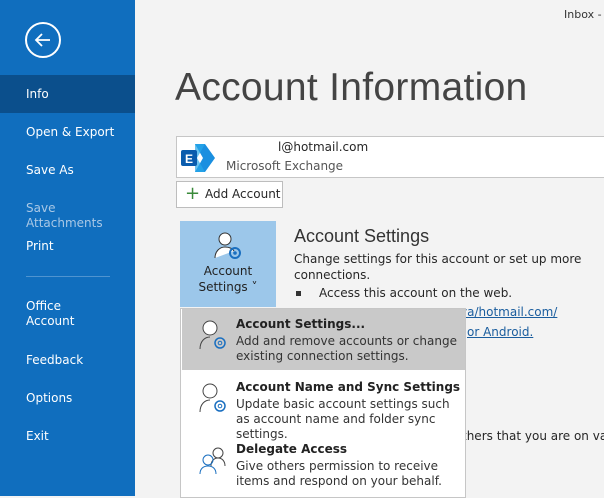  I want to click on mobile-link: or Android., so click(500, 332).